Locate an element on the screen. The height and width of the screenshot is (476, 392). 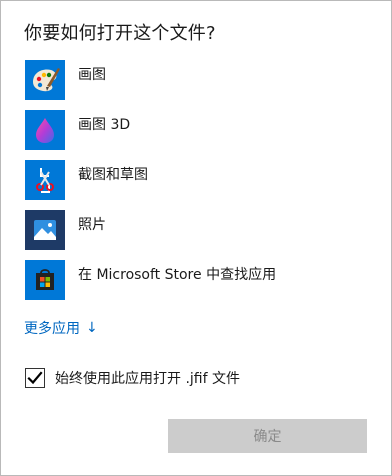
dialog-title: 你要如何打开这个文件? is located at coordinates (120, 33).